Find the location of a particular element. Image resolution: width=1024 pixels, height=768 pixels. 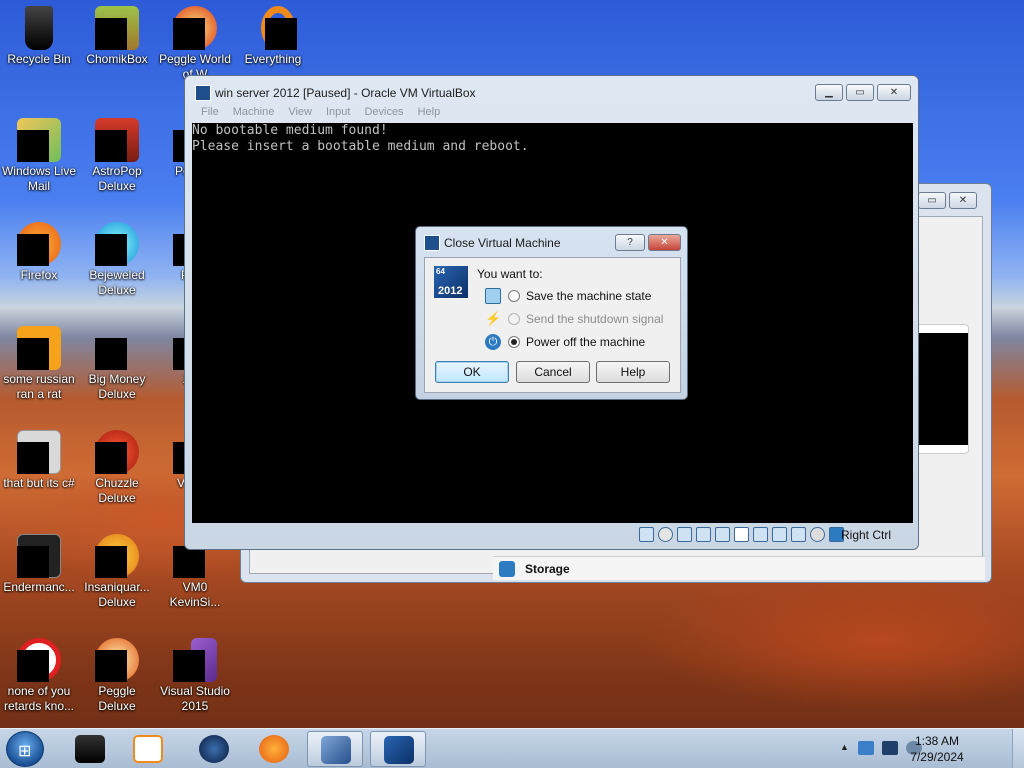

taskbar-item-firefox is located at coordinates (274, 749).